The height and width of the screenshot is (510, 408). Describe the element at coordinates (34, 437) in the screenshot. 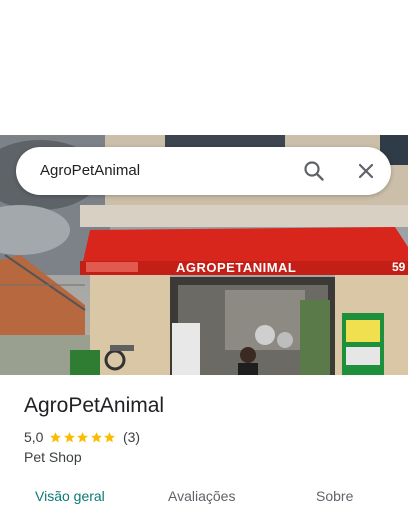

I see `rating-value: 5,0` at that location.